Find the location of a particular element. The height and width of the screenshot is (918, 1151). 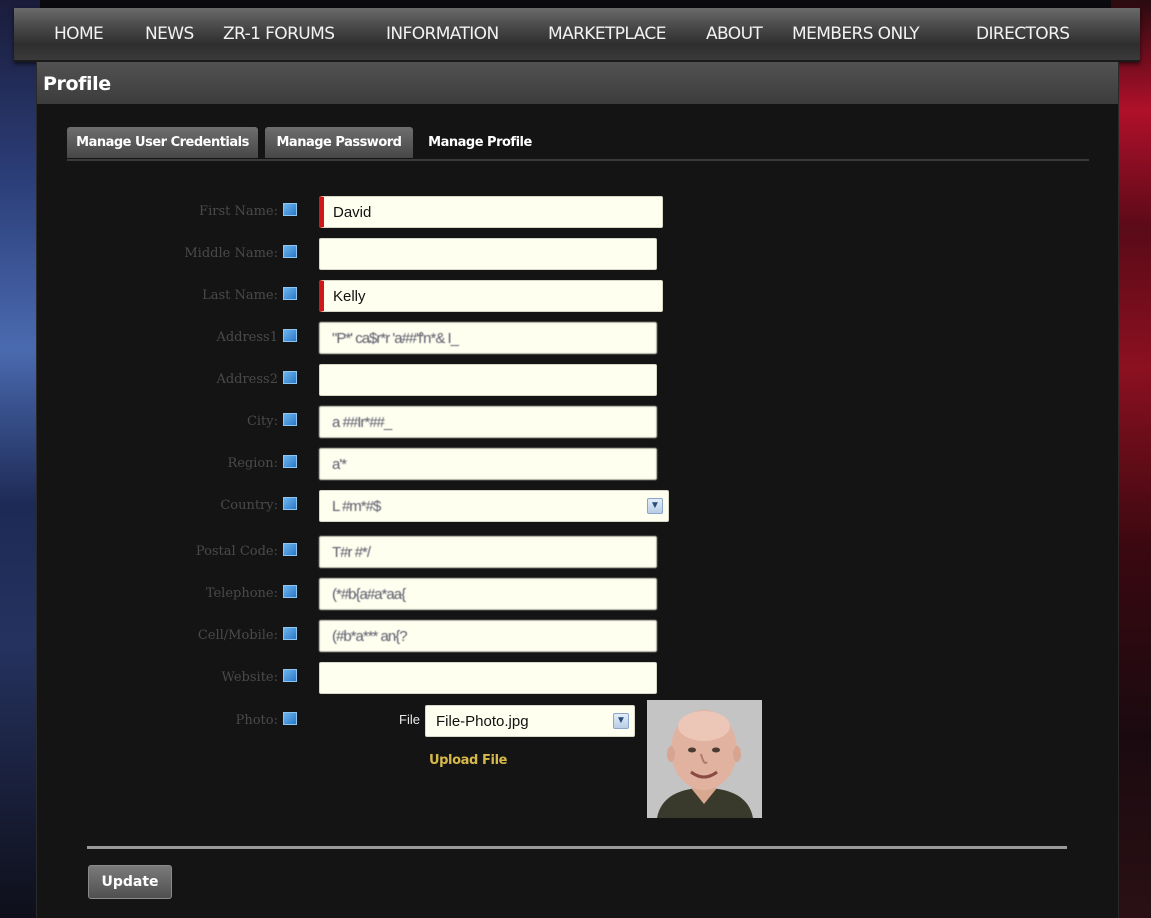

address1-label: Address1 is located at coordinates (247, 337).